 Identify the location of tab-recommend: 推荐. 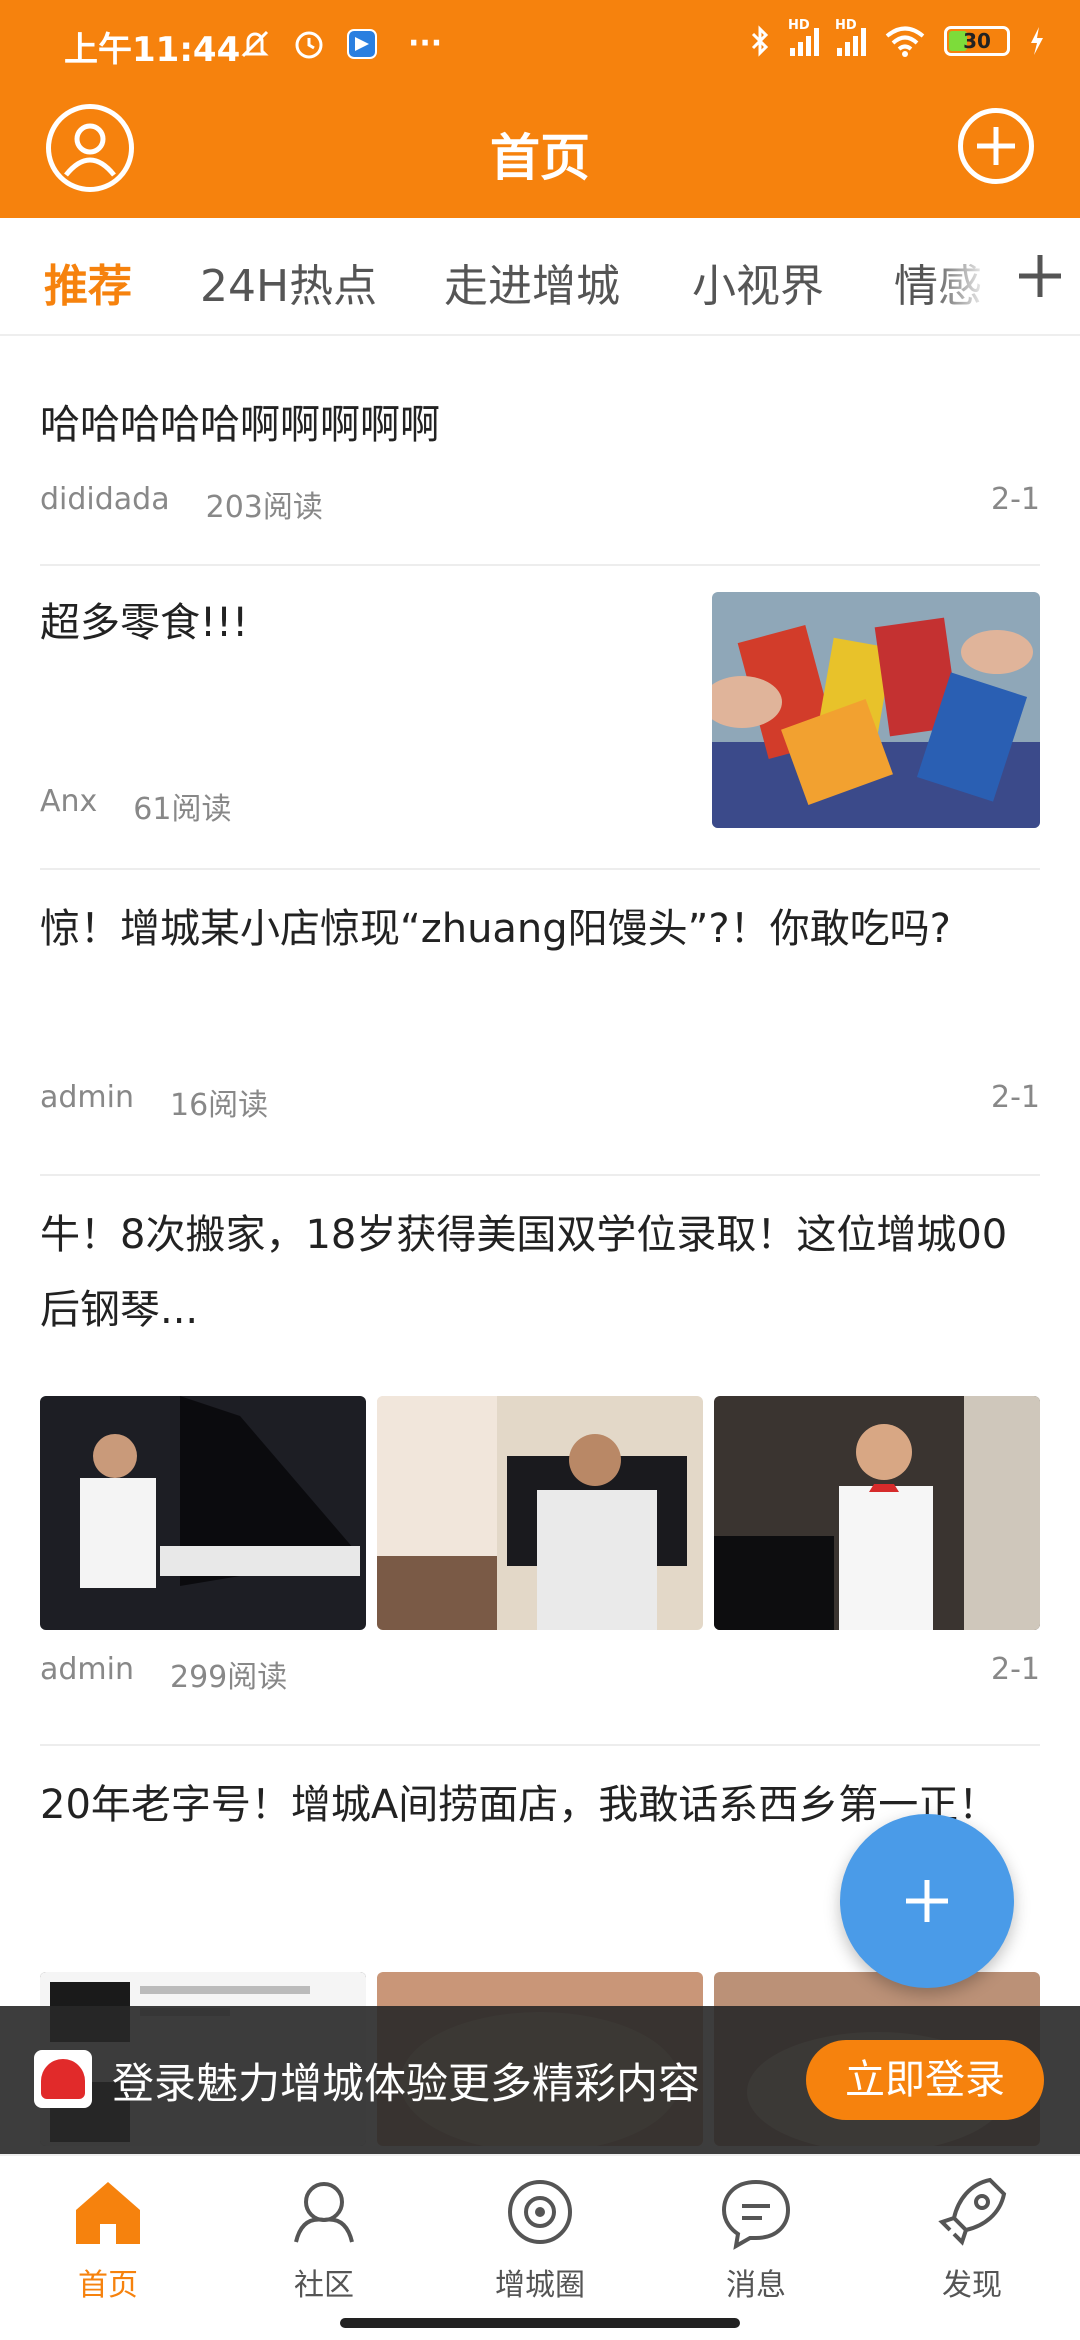
(88, 282).